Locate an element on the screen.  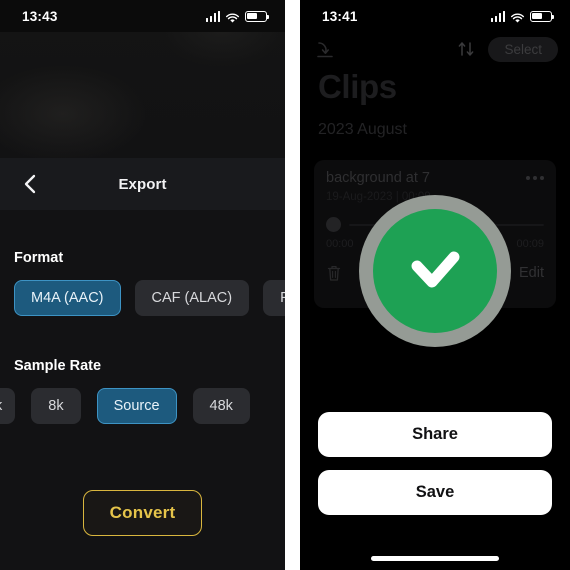
right-status-bar: 13:41 is located at coordinates (435, 16).